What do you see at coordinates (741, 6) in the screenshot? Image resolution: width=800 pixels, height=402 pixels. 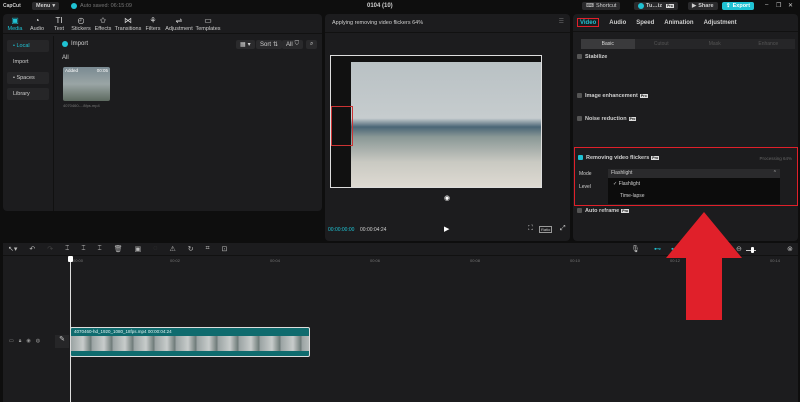 I see `export-label: Export` at bounding box center [741, 6].